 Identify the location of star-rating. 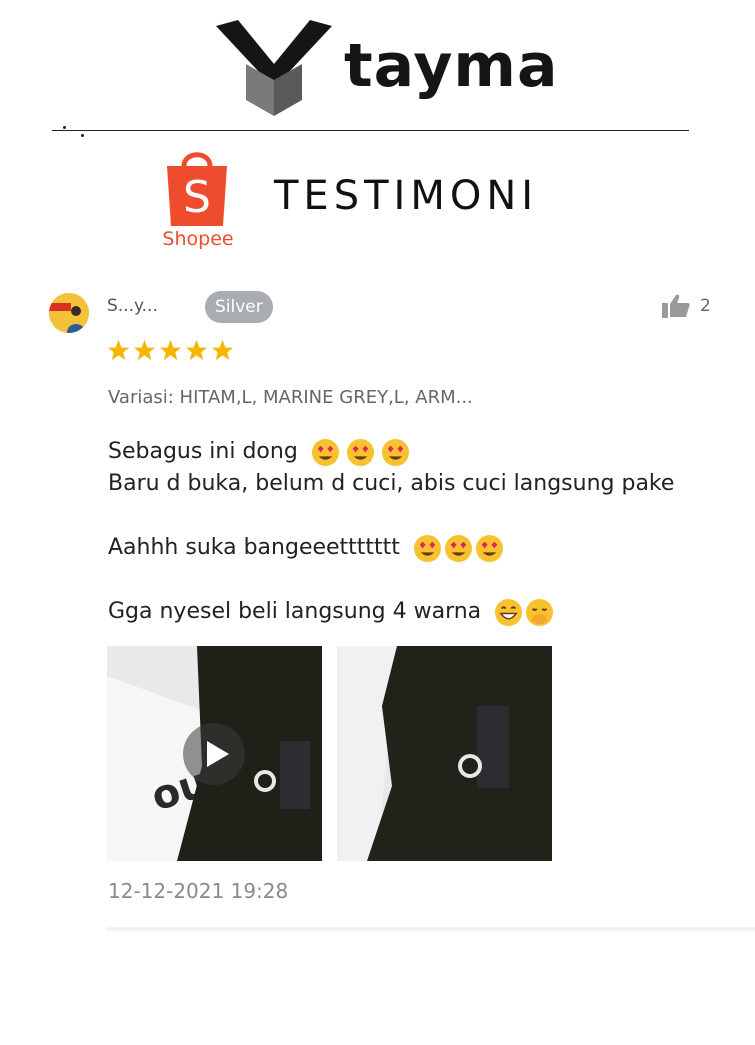
(170, 350).